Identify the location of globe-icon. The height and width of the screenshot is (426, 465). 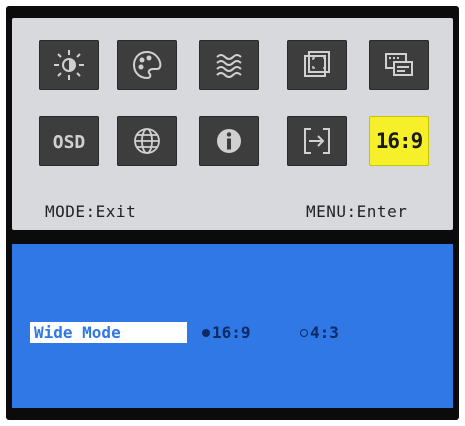
(147, 141).